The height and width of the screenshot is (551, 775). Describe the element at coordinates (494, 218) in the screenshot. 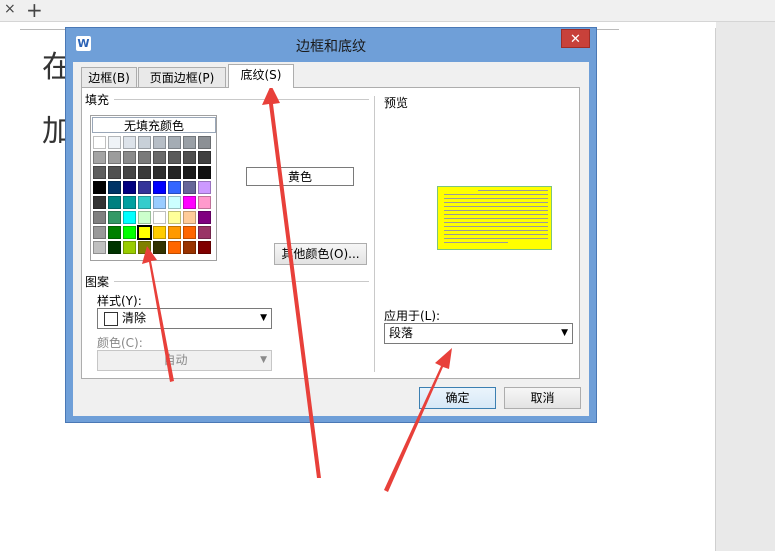

I see `shading-preview` at that location.